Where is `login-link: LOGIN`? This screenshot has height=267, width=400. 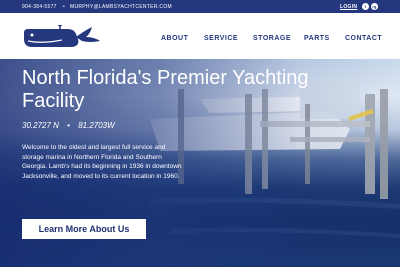 login-link: LOGIN is located at coordinates (348, 7).